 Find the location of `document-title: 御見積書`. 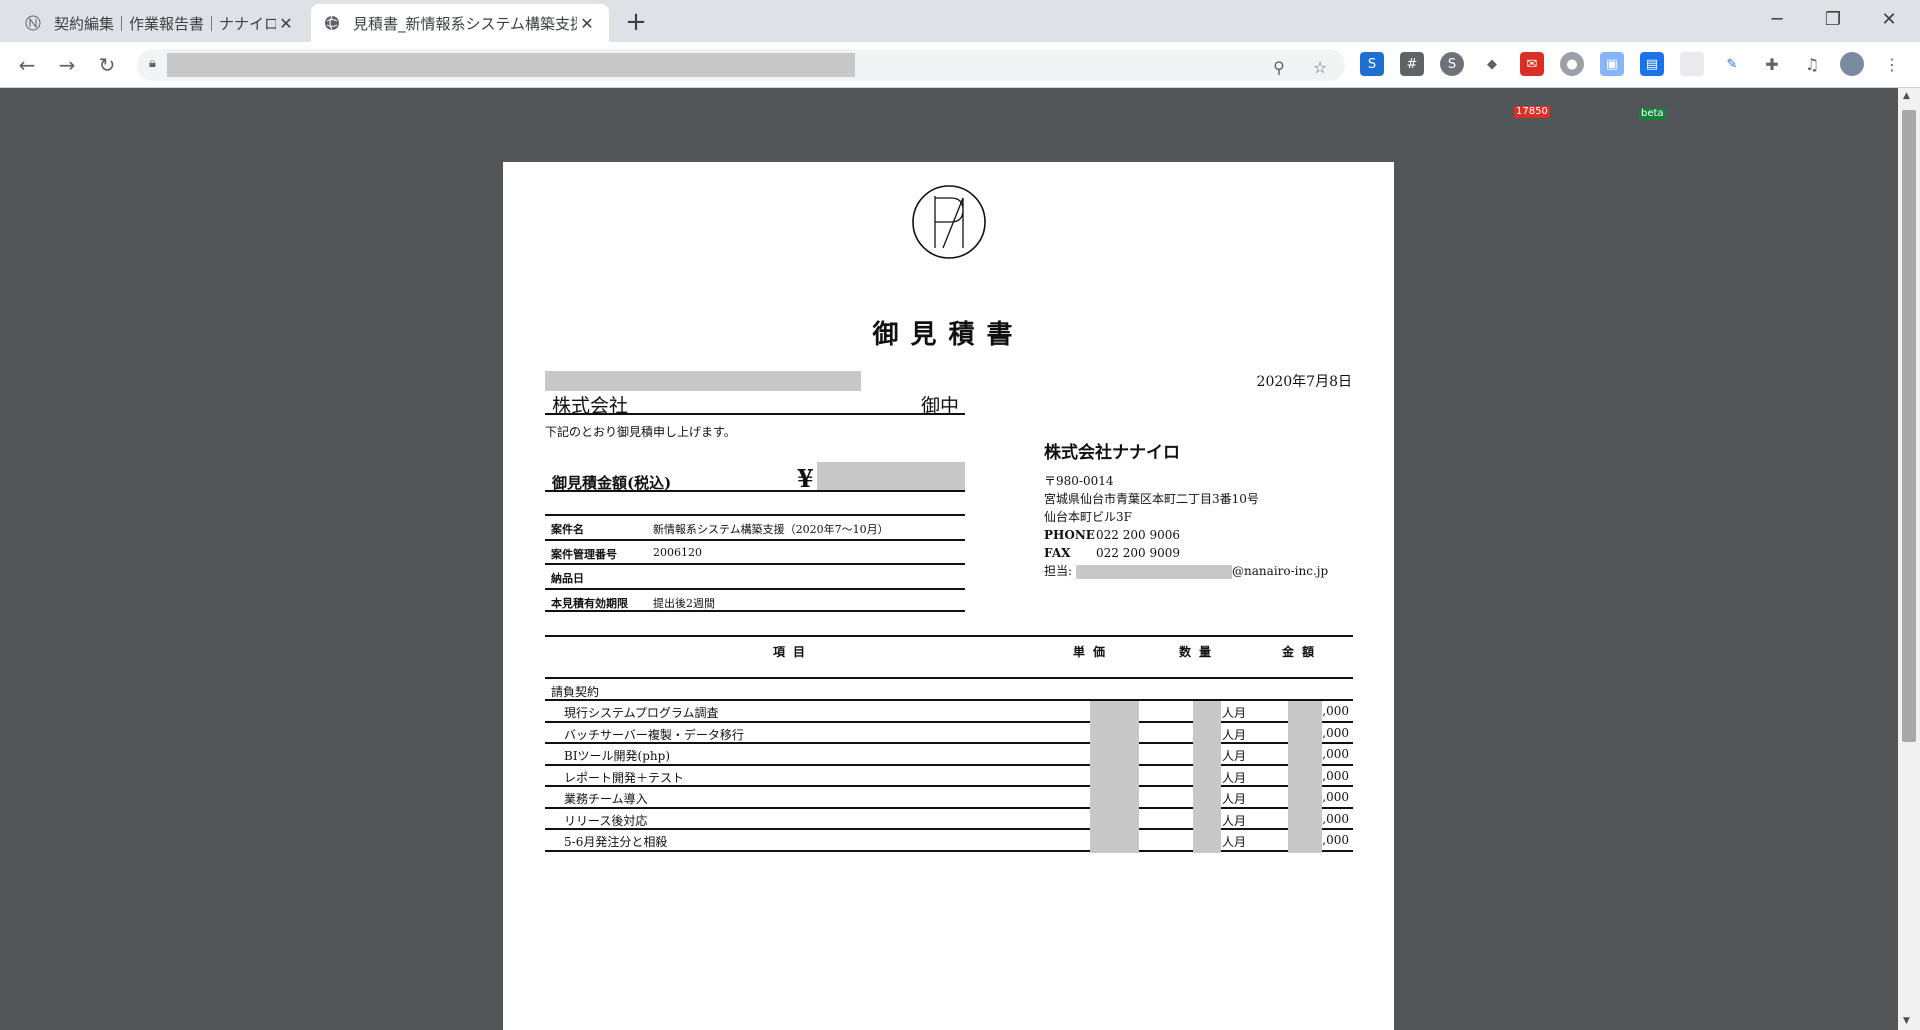

document-title: 御見積書 is located at coordinates (948, 335).